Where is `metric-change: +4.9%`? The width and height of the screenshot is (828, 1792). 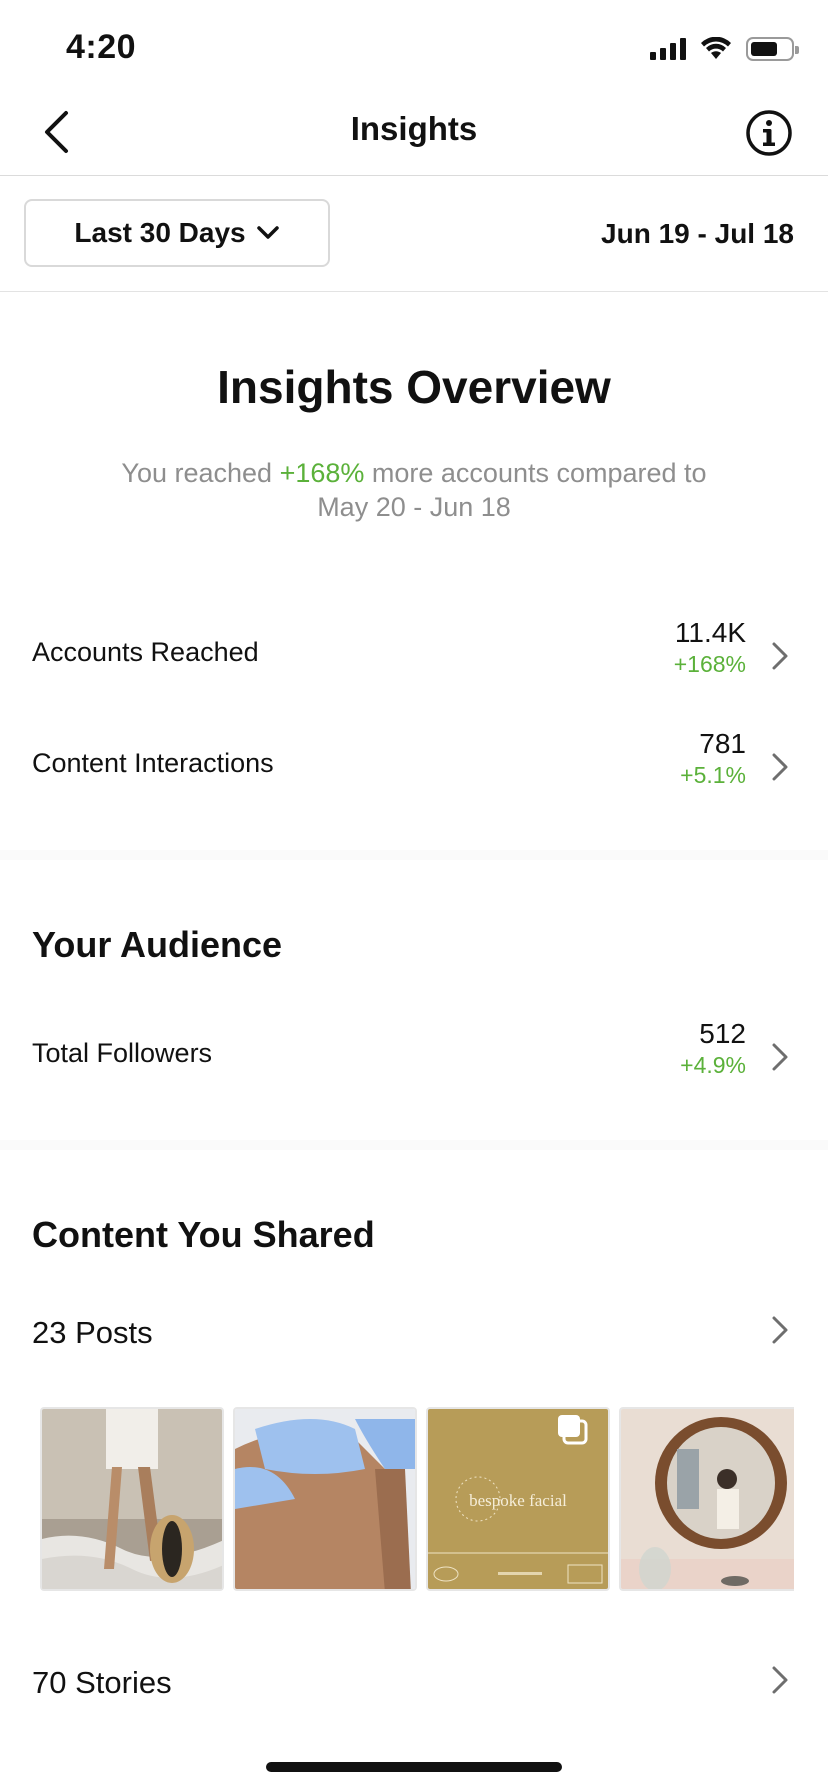 metric-change: +4.9% is located at coordinates (713, 1065).